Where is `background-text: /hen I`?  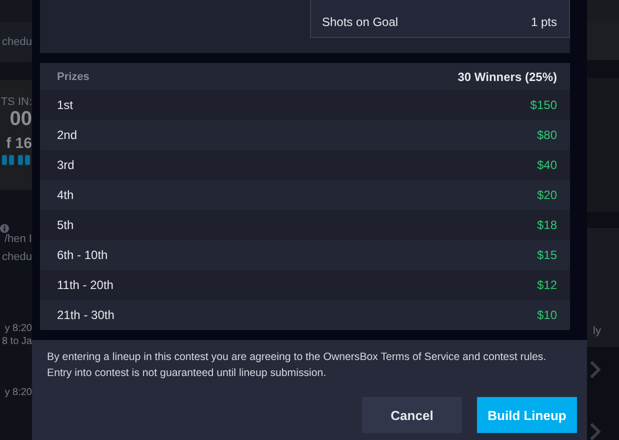 background-text: /hen I is located at coordinates (18, 239).